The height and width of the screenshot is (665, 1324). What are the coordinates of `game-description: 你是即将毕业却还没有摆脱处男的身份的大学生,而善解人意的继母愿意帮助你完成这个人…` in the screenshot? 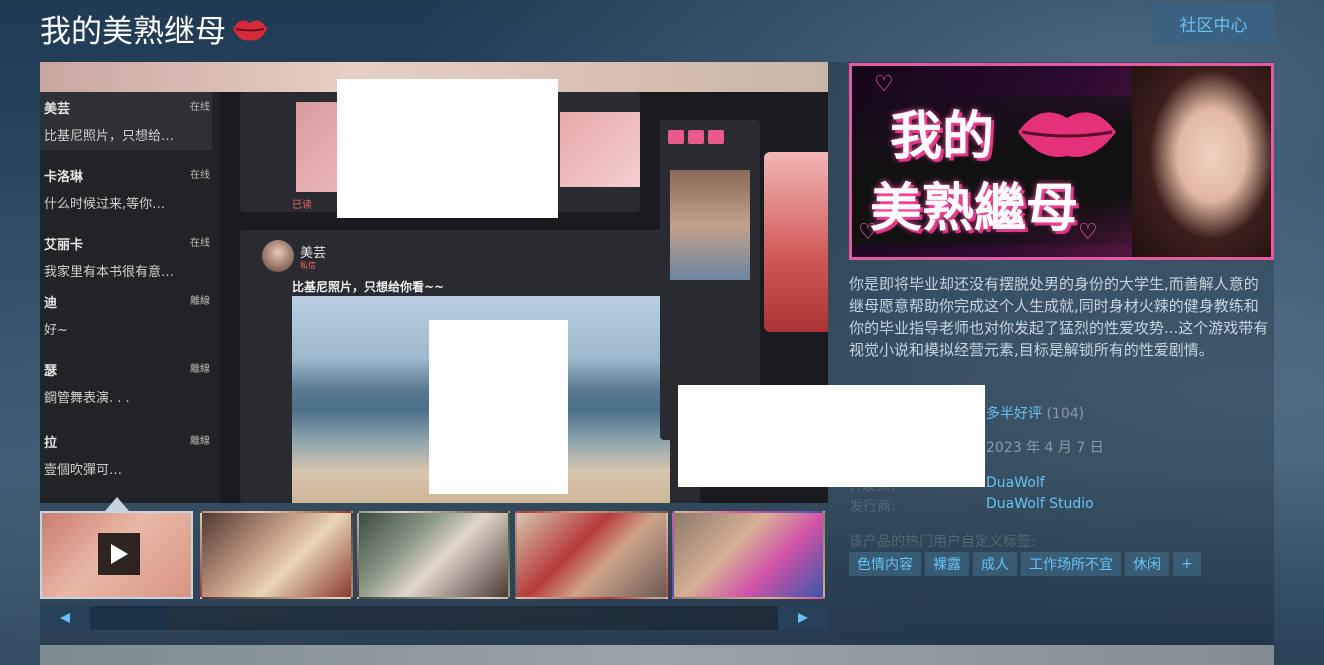 It's located at (1059, 317).